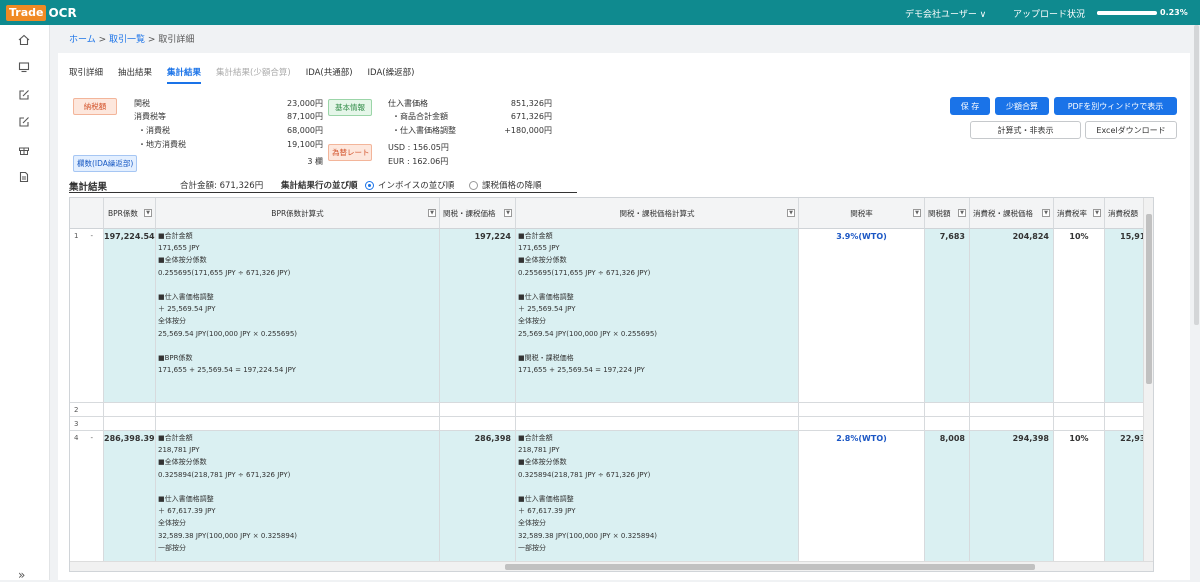 The height and width of the screenshot is (582, 1200). Describe the element at coordinates (584, 474) in the screenshot. I see `formula-line: 0.325894(218,781 JPY ÷ 671,326 JPY)` at that location.